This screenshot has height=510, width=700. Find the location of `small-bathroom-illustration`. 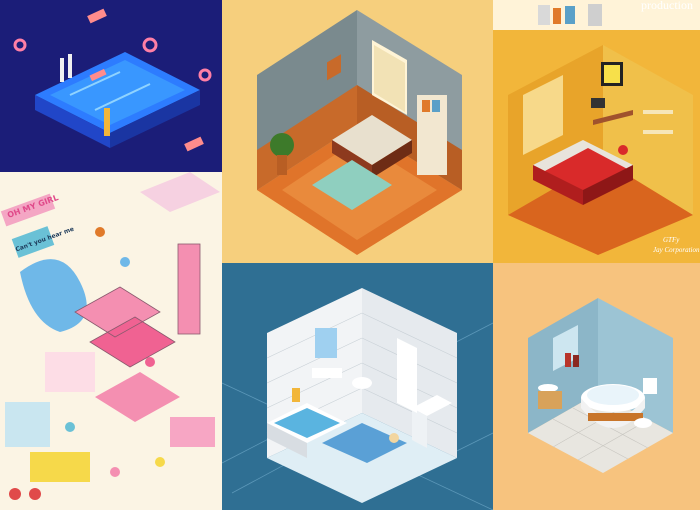

small-bathroom-illustration is located at coordinates (596, 386).